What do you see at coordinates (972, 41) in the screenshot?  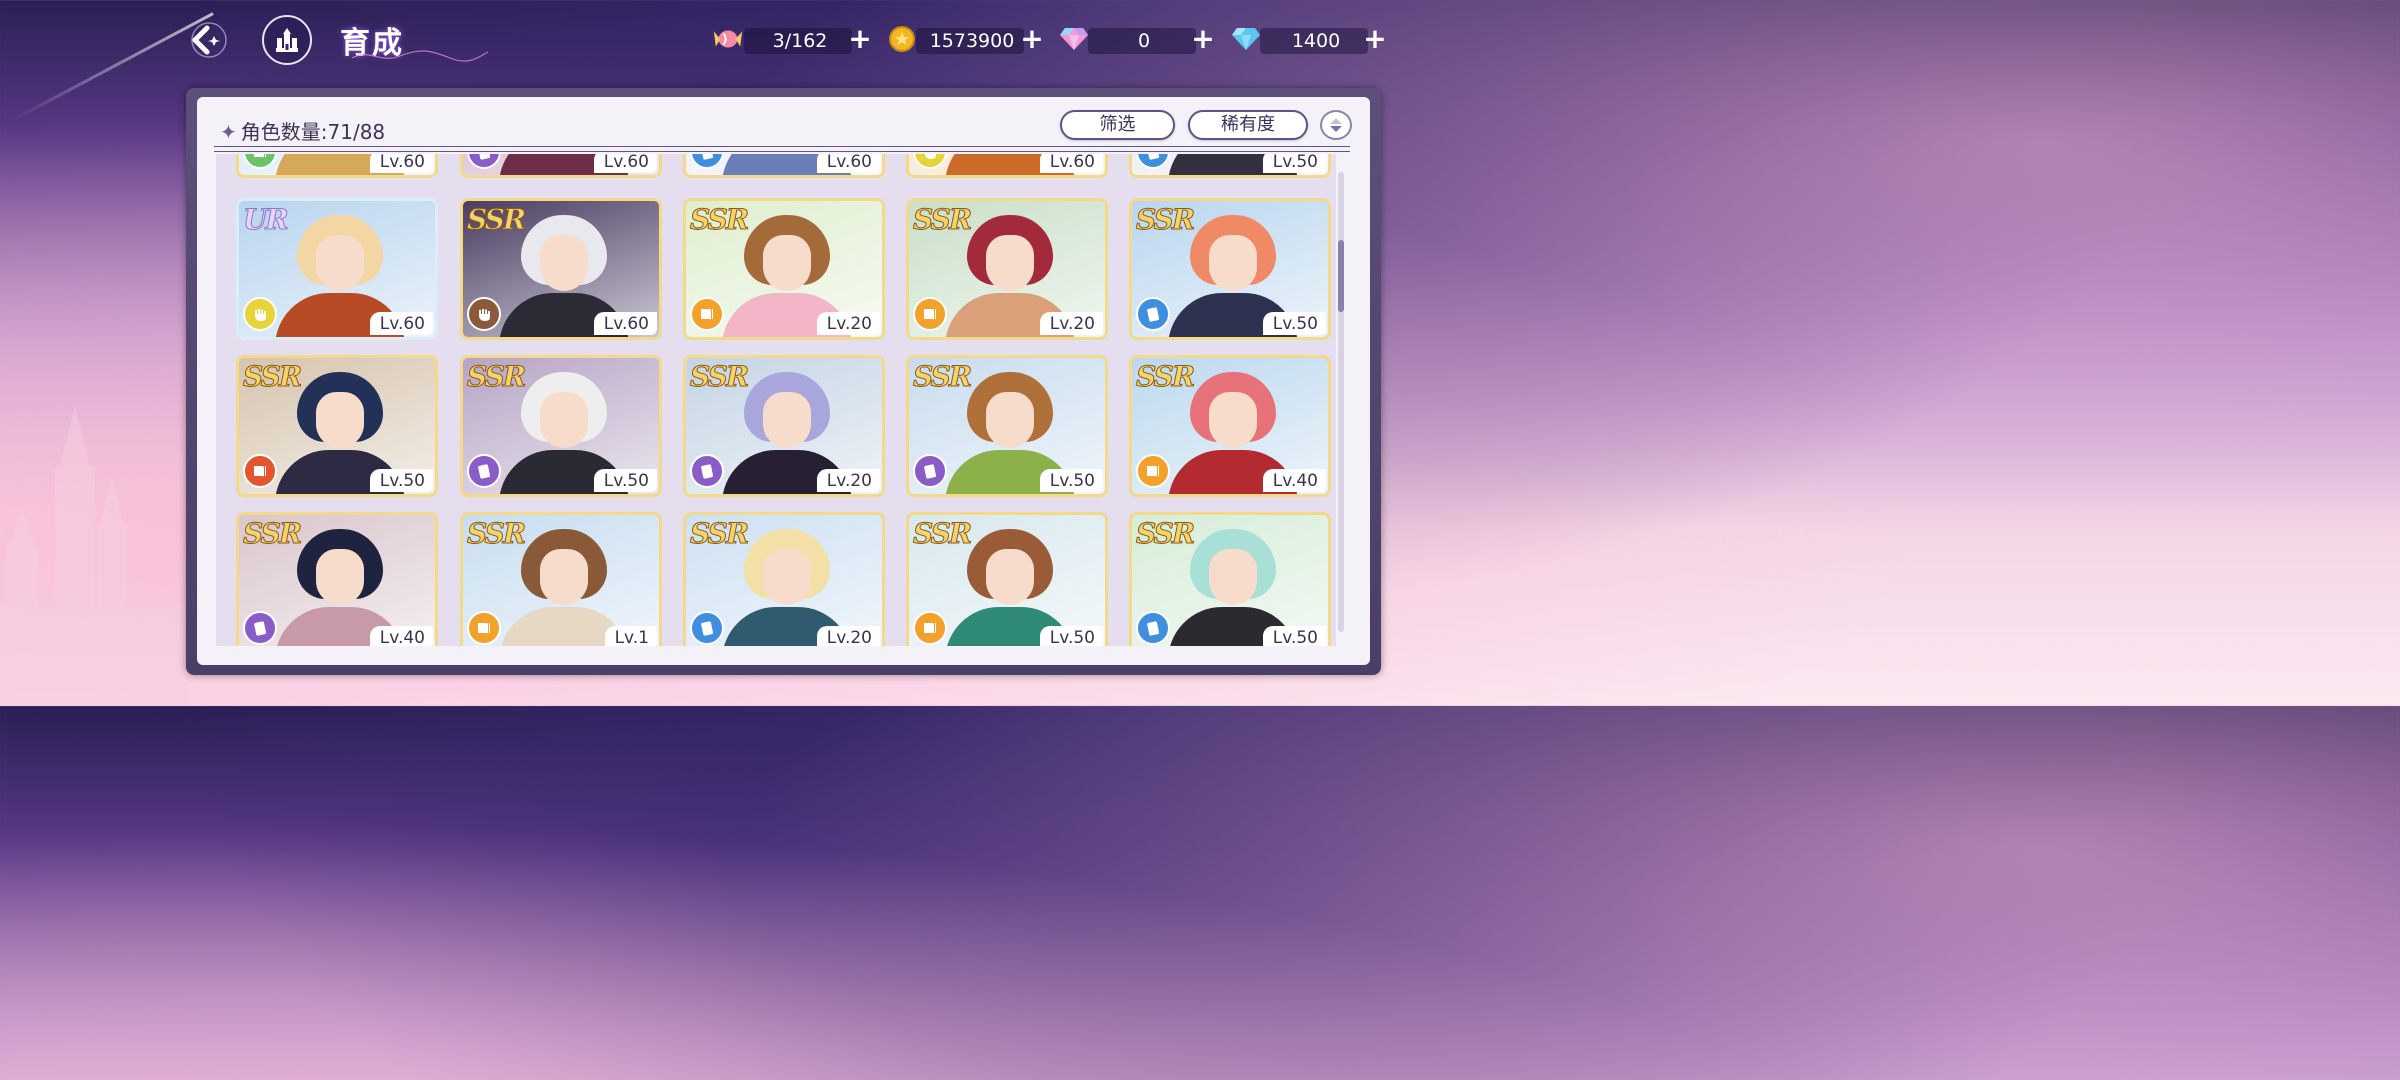 I see `gold-value: 1573900` at bounding box center [972, 41].